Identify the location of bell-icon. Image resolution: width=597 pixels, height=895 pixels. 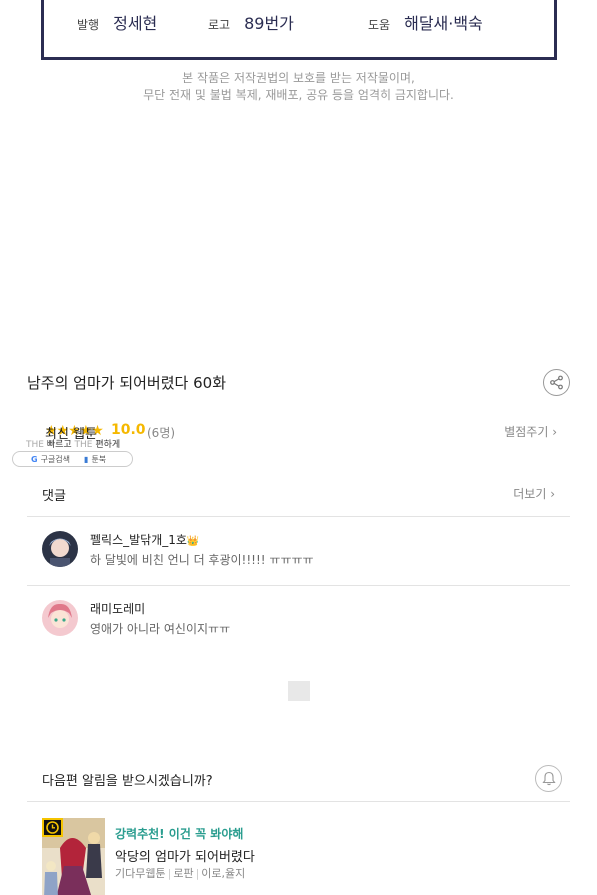
(548, 778).